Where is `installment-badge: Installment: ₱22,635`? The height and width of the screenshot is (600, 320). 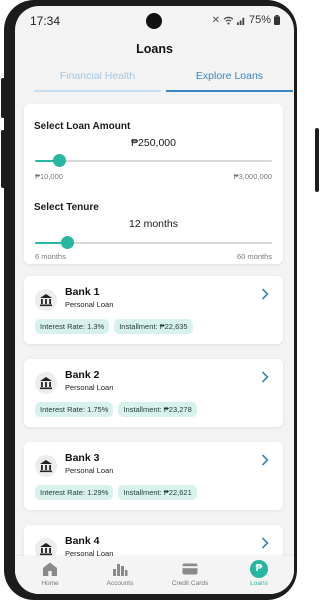 installment-badge: Installment: ₱22,635 is located at coordinates (153, 326).